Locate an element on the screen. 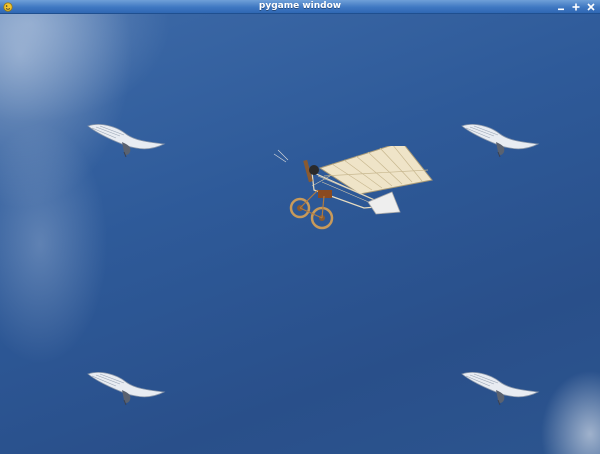 This screenshot has height=454, width=600. plane-sprite is located at coordinates (353, 188).